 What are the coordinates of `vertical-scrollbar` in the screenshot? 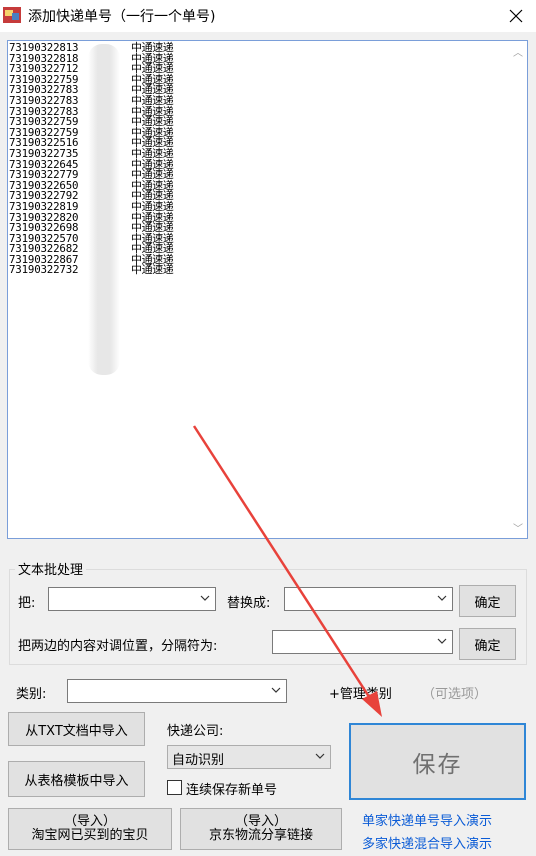 It's located at (518, 289).